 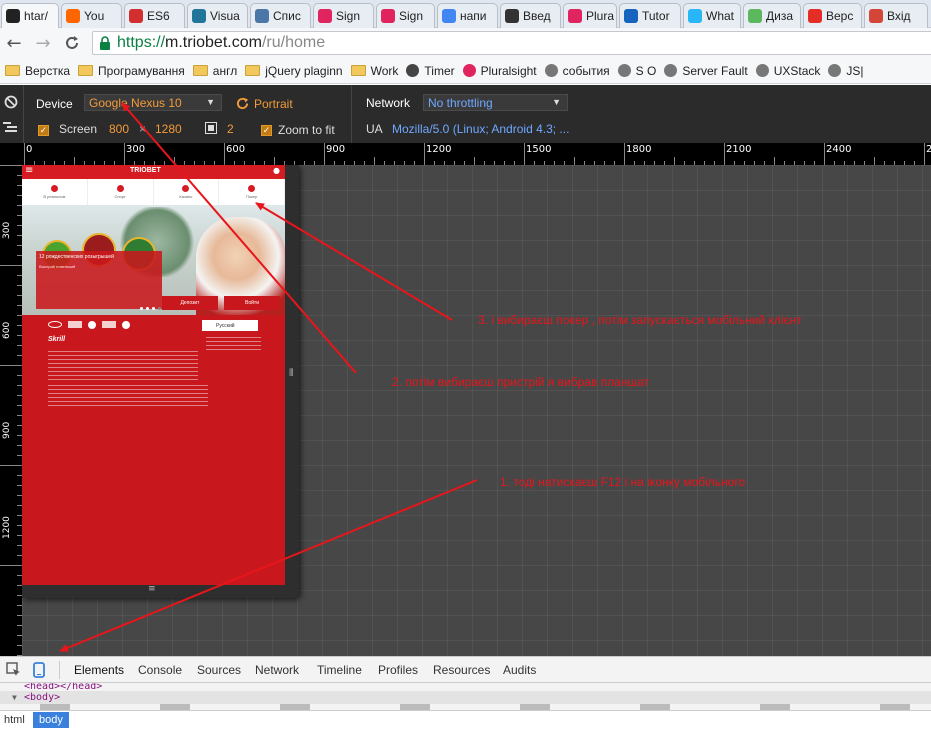 I want to click on breadcrumb-html: html, so click(x=14, y=720).